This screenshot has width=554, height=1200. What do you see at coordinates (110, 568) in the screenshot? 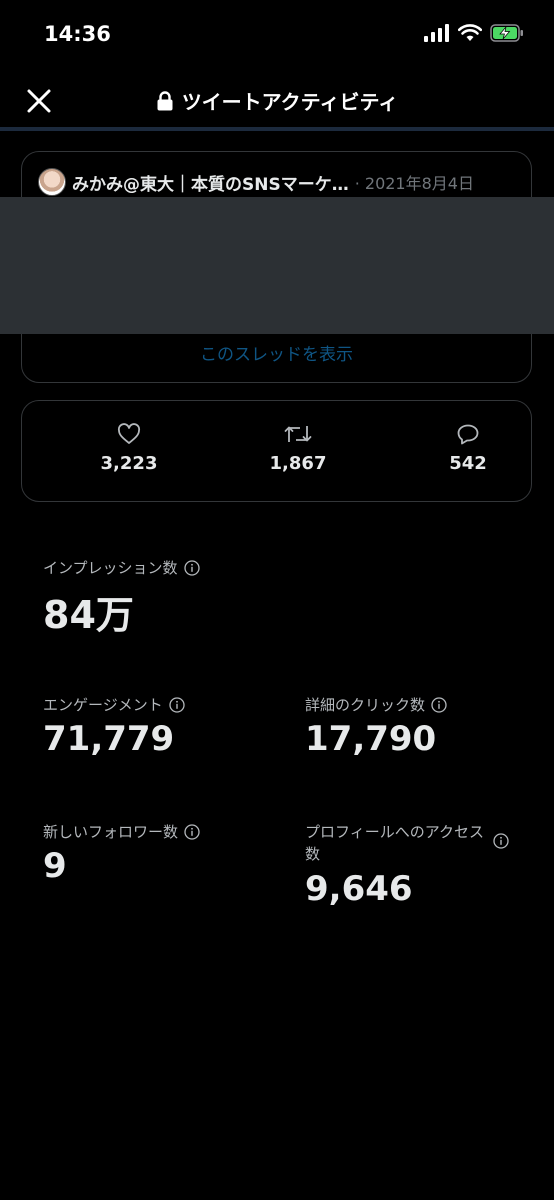
I see `impressions-label: インプレッション数` at bounding box center [110, 568].